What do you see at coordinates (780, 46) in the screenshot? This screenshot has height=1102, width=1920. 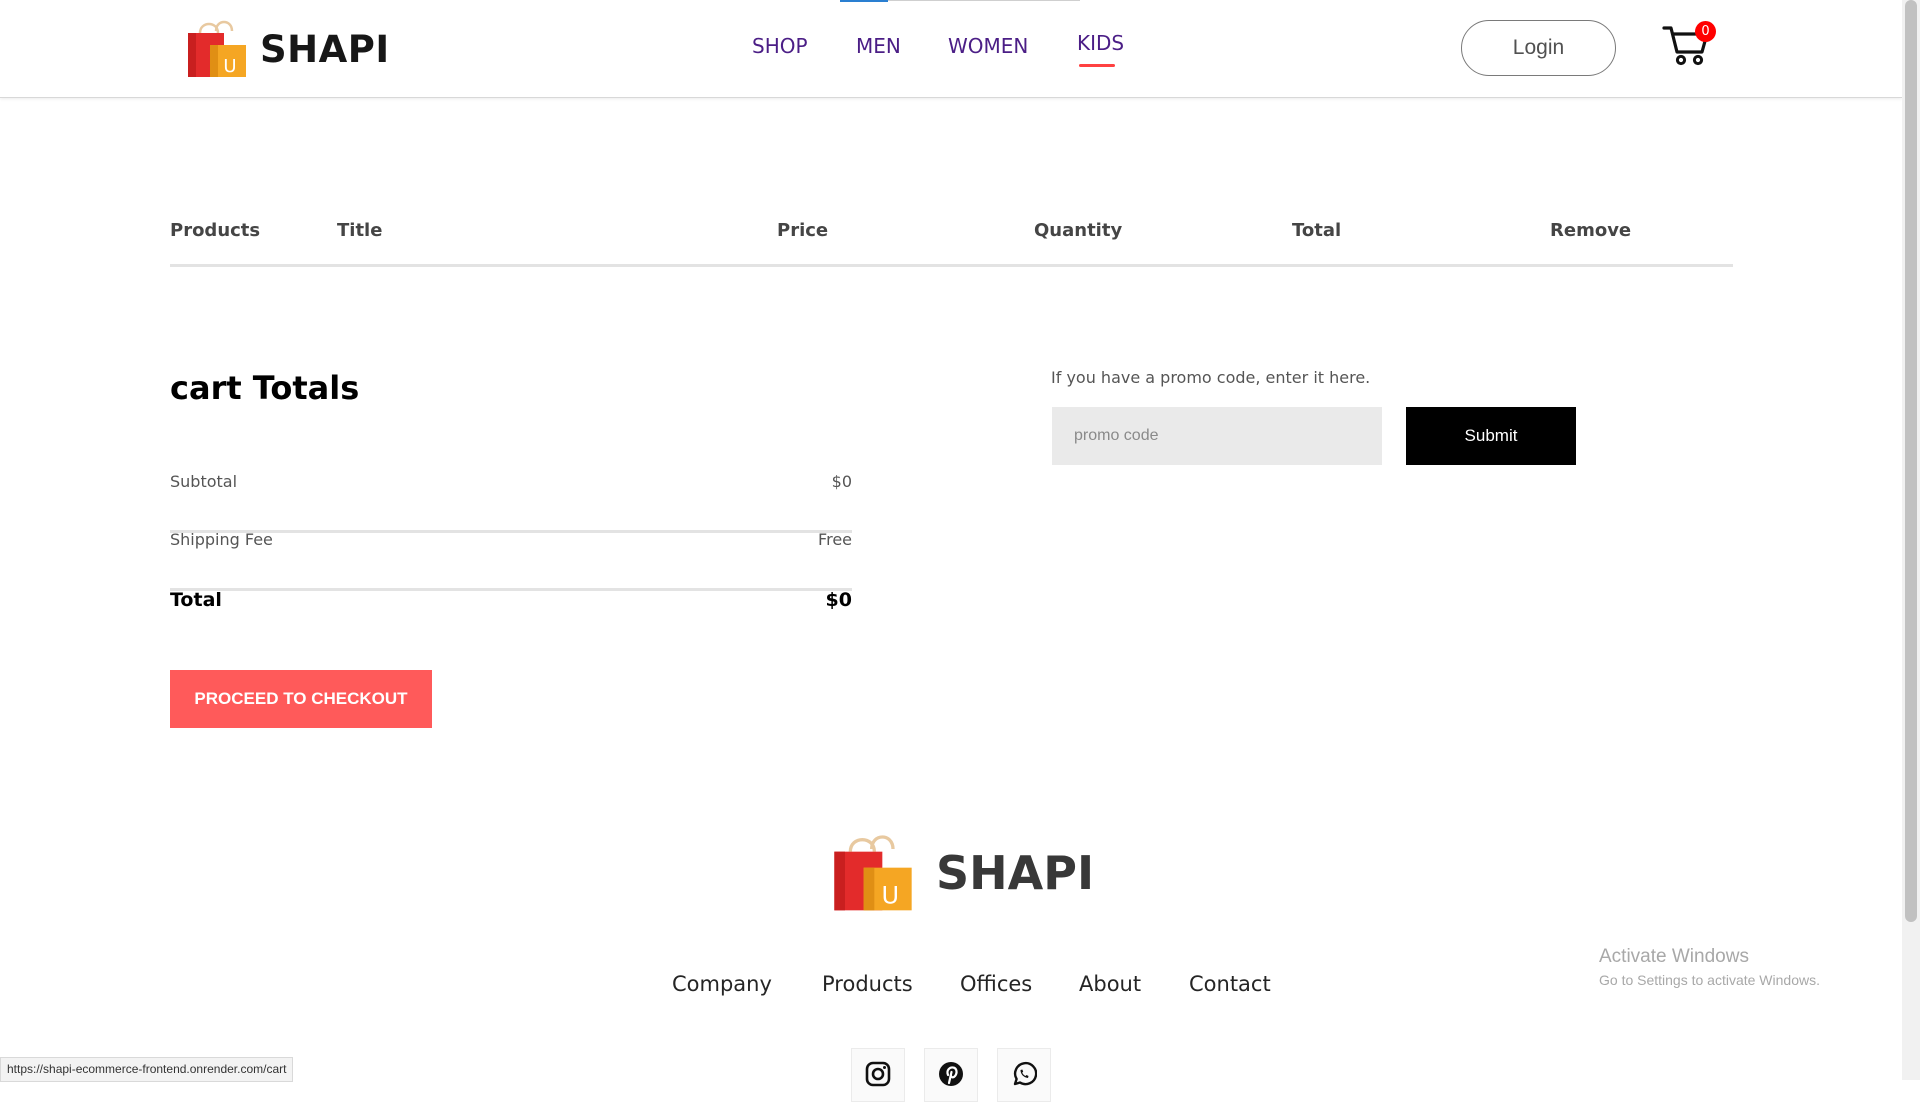 I see `nav-shop: SHOP` at bounding box center [780, 46].